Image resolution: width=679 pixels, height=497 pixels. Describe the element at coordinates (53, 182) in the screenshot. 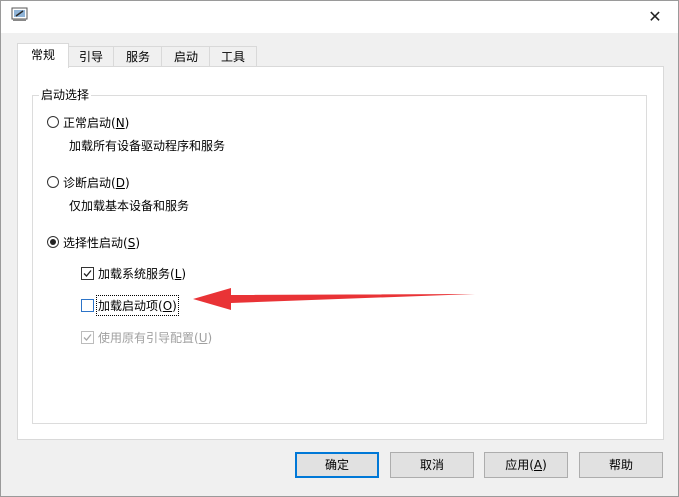

I see `diagnostic-startup-radio-circle` at that location.